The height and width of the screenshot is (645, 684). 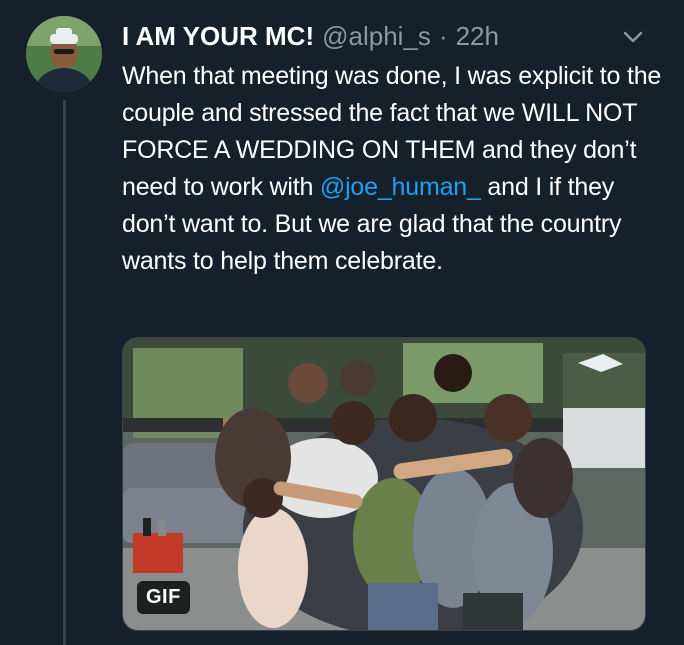 What do you see at coordinates (477, 36) in the screenshot?
I see `timestamp: 22h` at bounding box center [477, 36].